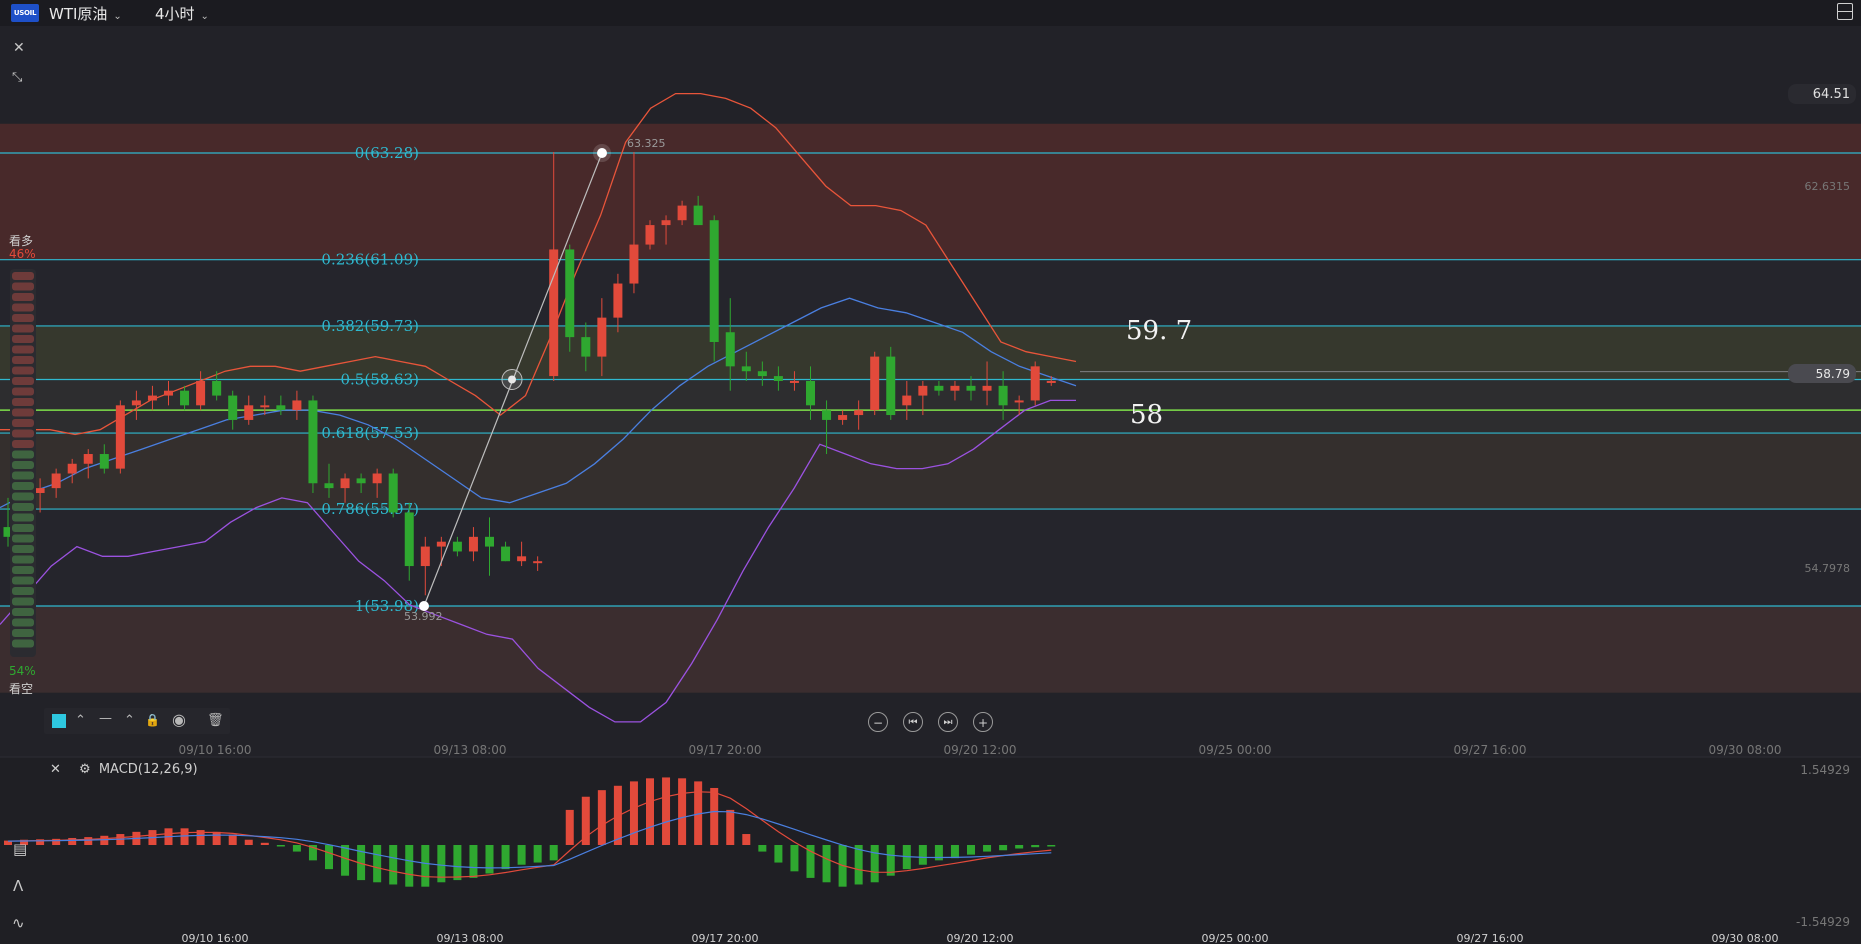 This screenshot has height=944, width=1861. What do you see at coordinates (152, 720) in the screenshot?
I see `lock-icon: 🔒` at bounding box center [152, 720].